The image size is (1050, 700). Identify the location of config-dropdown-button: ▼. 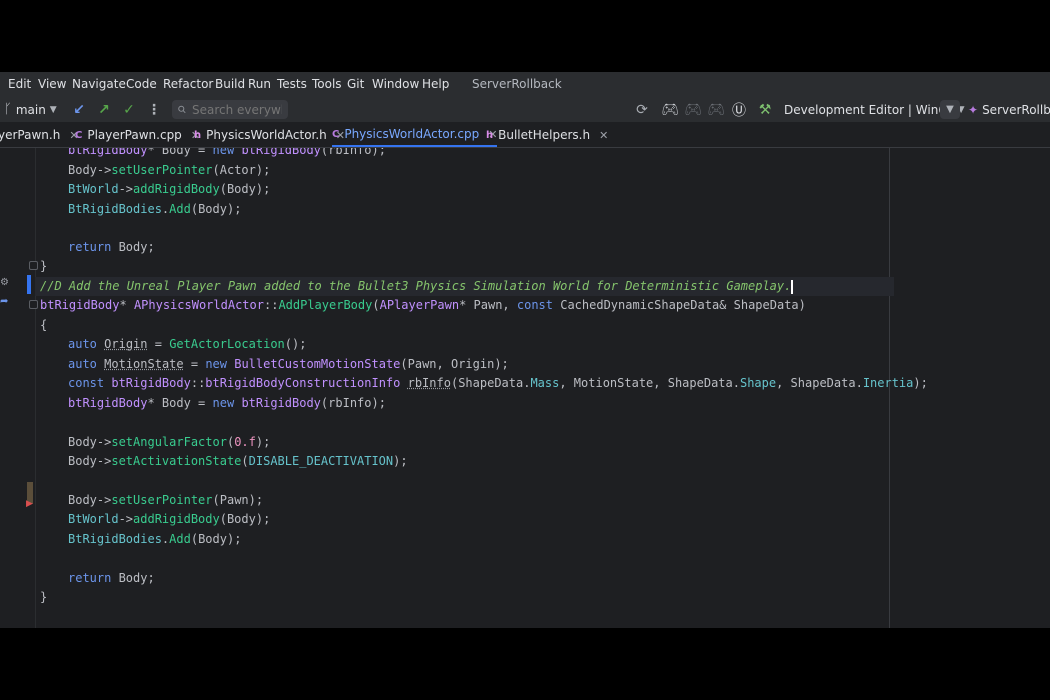
(950, 109).